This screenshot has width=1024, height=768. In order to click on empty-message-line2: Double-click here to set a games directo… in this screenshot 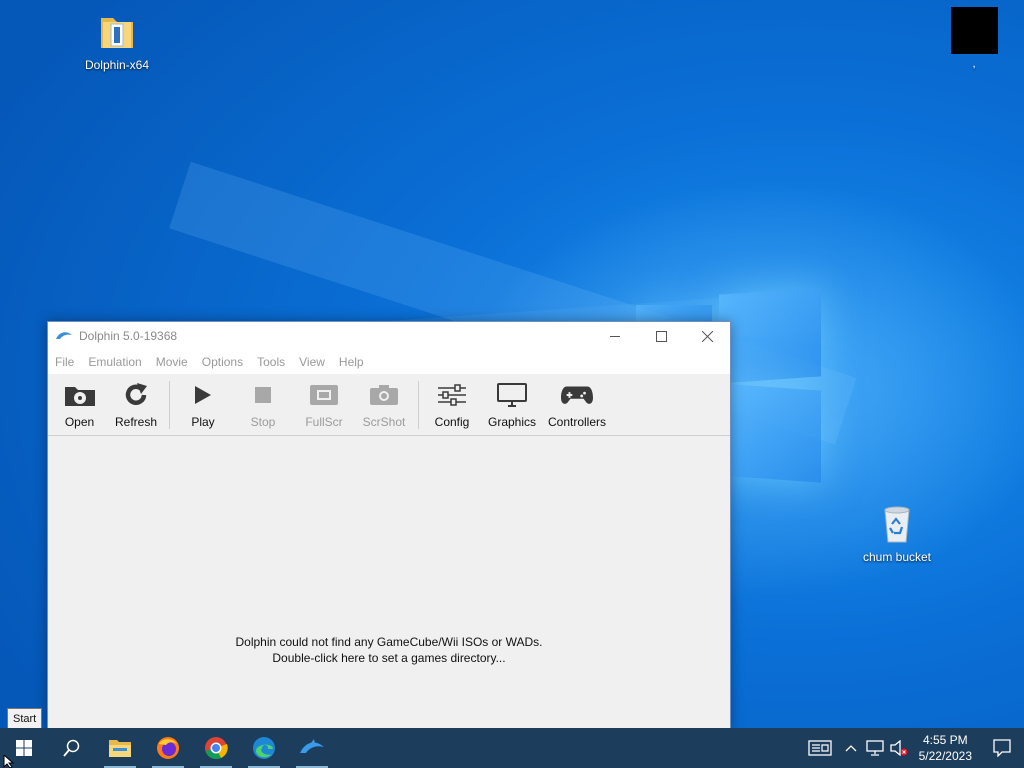, I will do `click(389, 658)`.